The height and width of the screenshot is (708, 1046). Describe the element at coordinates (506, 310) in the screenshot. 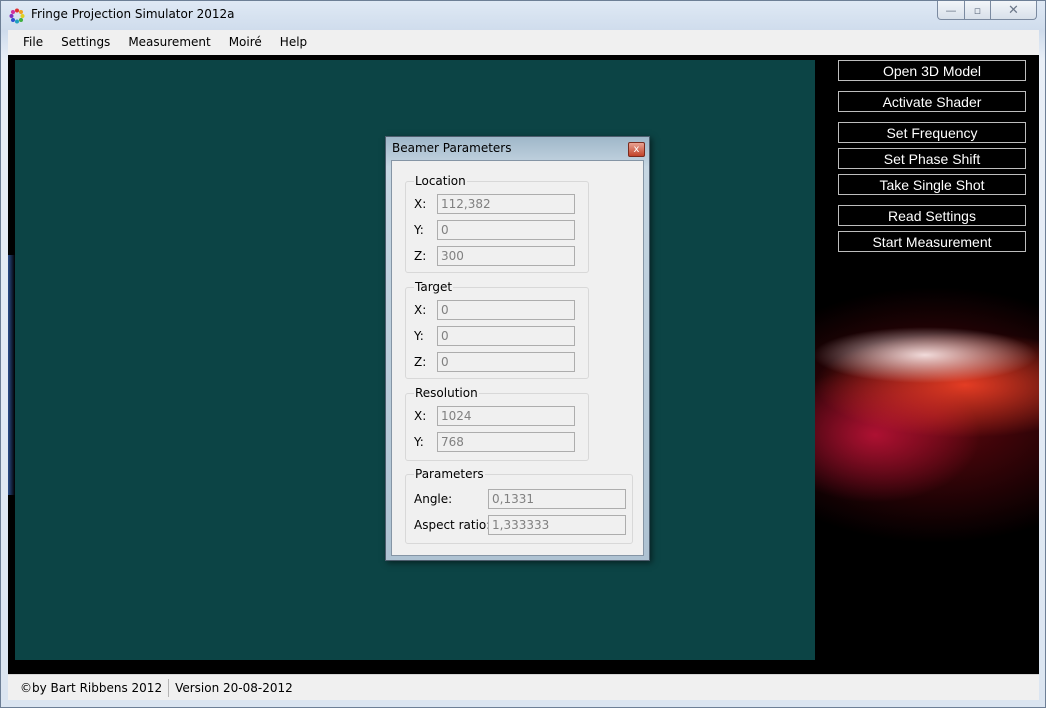

I see `target-x-field: 0` at that location.